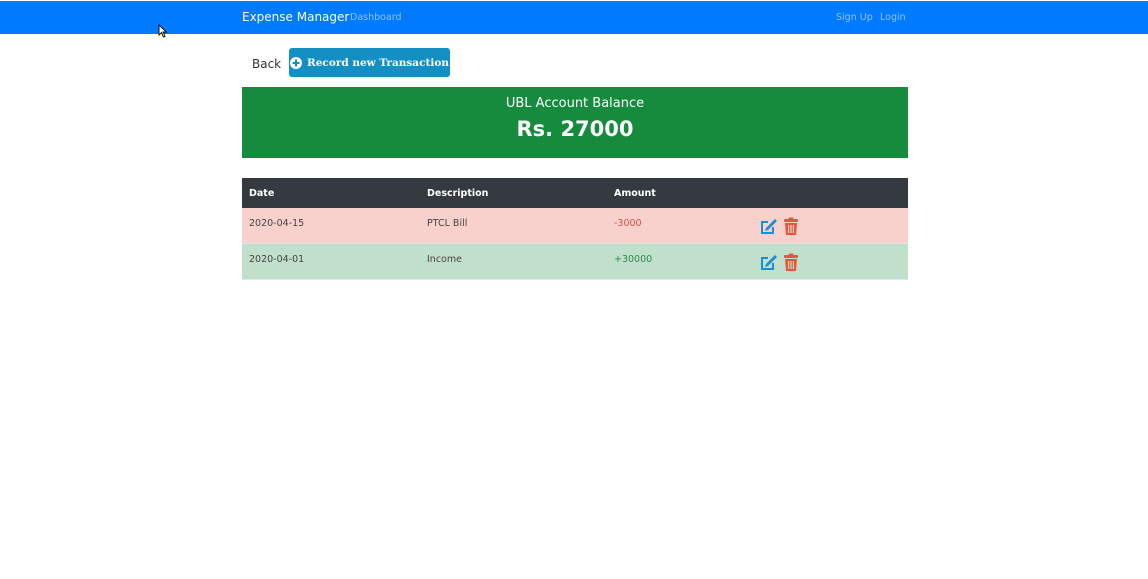 The height and width of the screenshot is (579, 1148). Describe the element at coordinates (575, 262) in the screenshot. I see `table-row: 2020-04-01 Income +30000` at that location.